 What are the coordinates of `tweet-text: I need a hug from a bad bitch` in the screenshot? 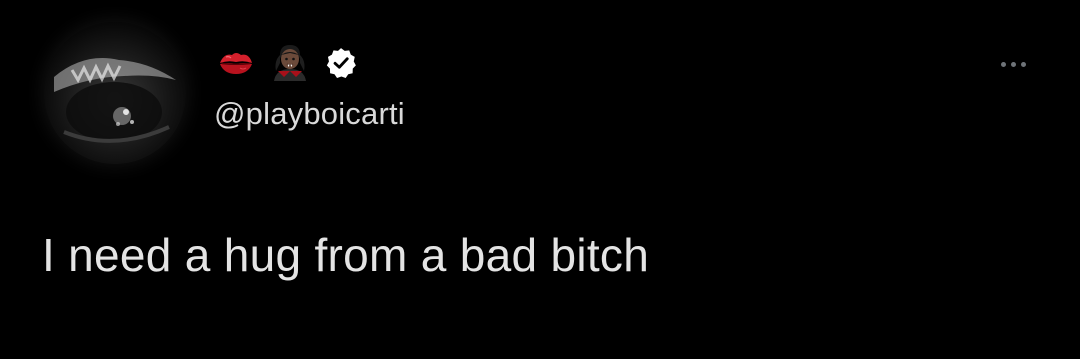 It's located at (346, 255).